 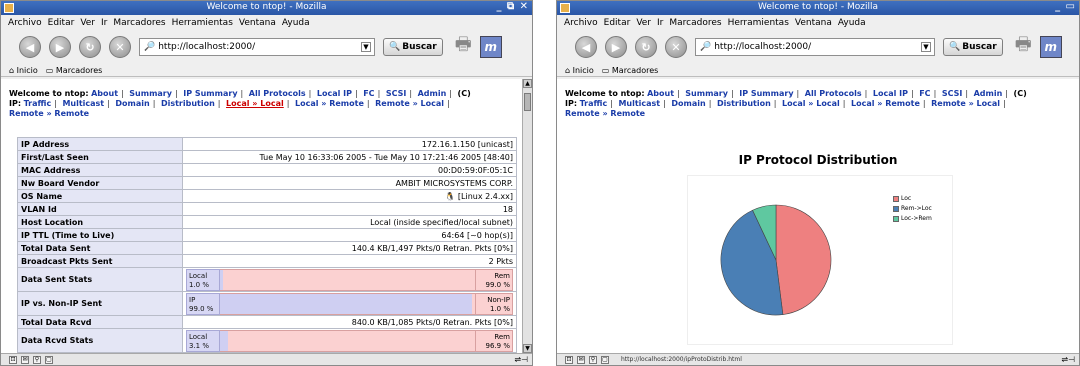 What do you see at coordinates (224, 340) in the screenshot?
I see `bar-fill` at bounding box center [224, 340].